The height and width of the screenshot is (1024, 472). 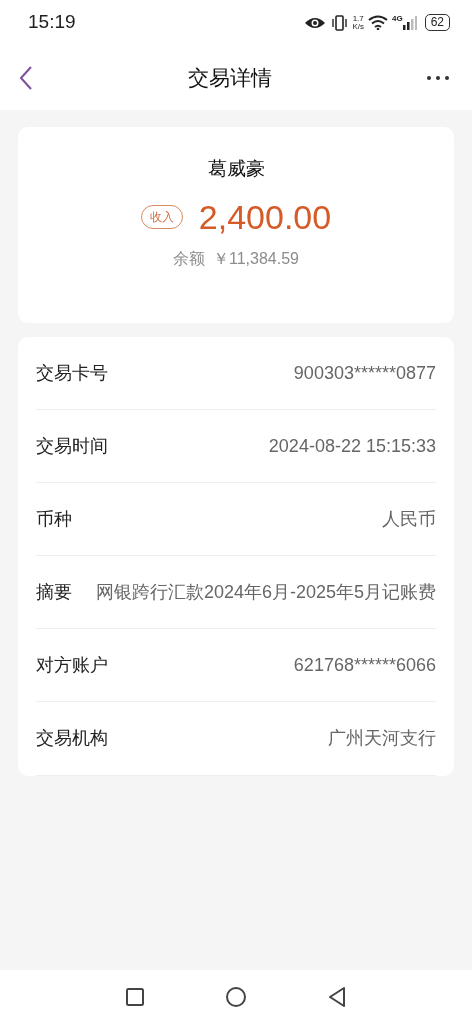 What do you see at coordinates (437, 22) in the screenshot?
I see `battery-level: 62` at bounding box center [437, 22].